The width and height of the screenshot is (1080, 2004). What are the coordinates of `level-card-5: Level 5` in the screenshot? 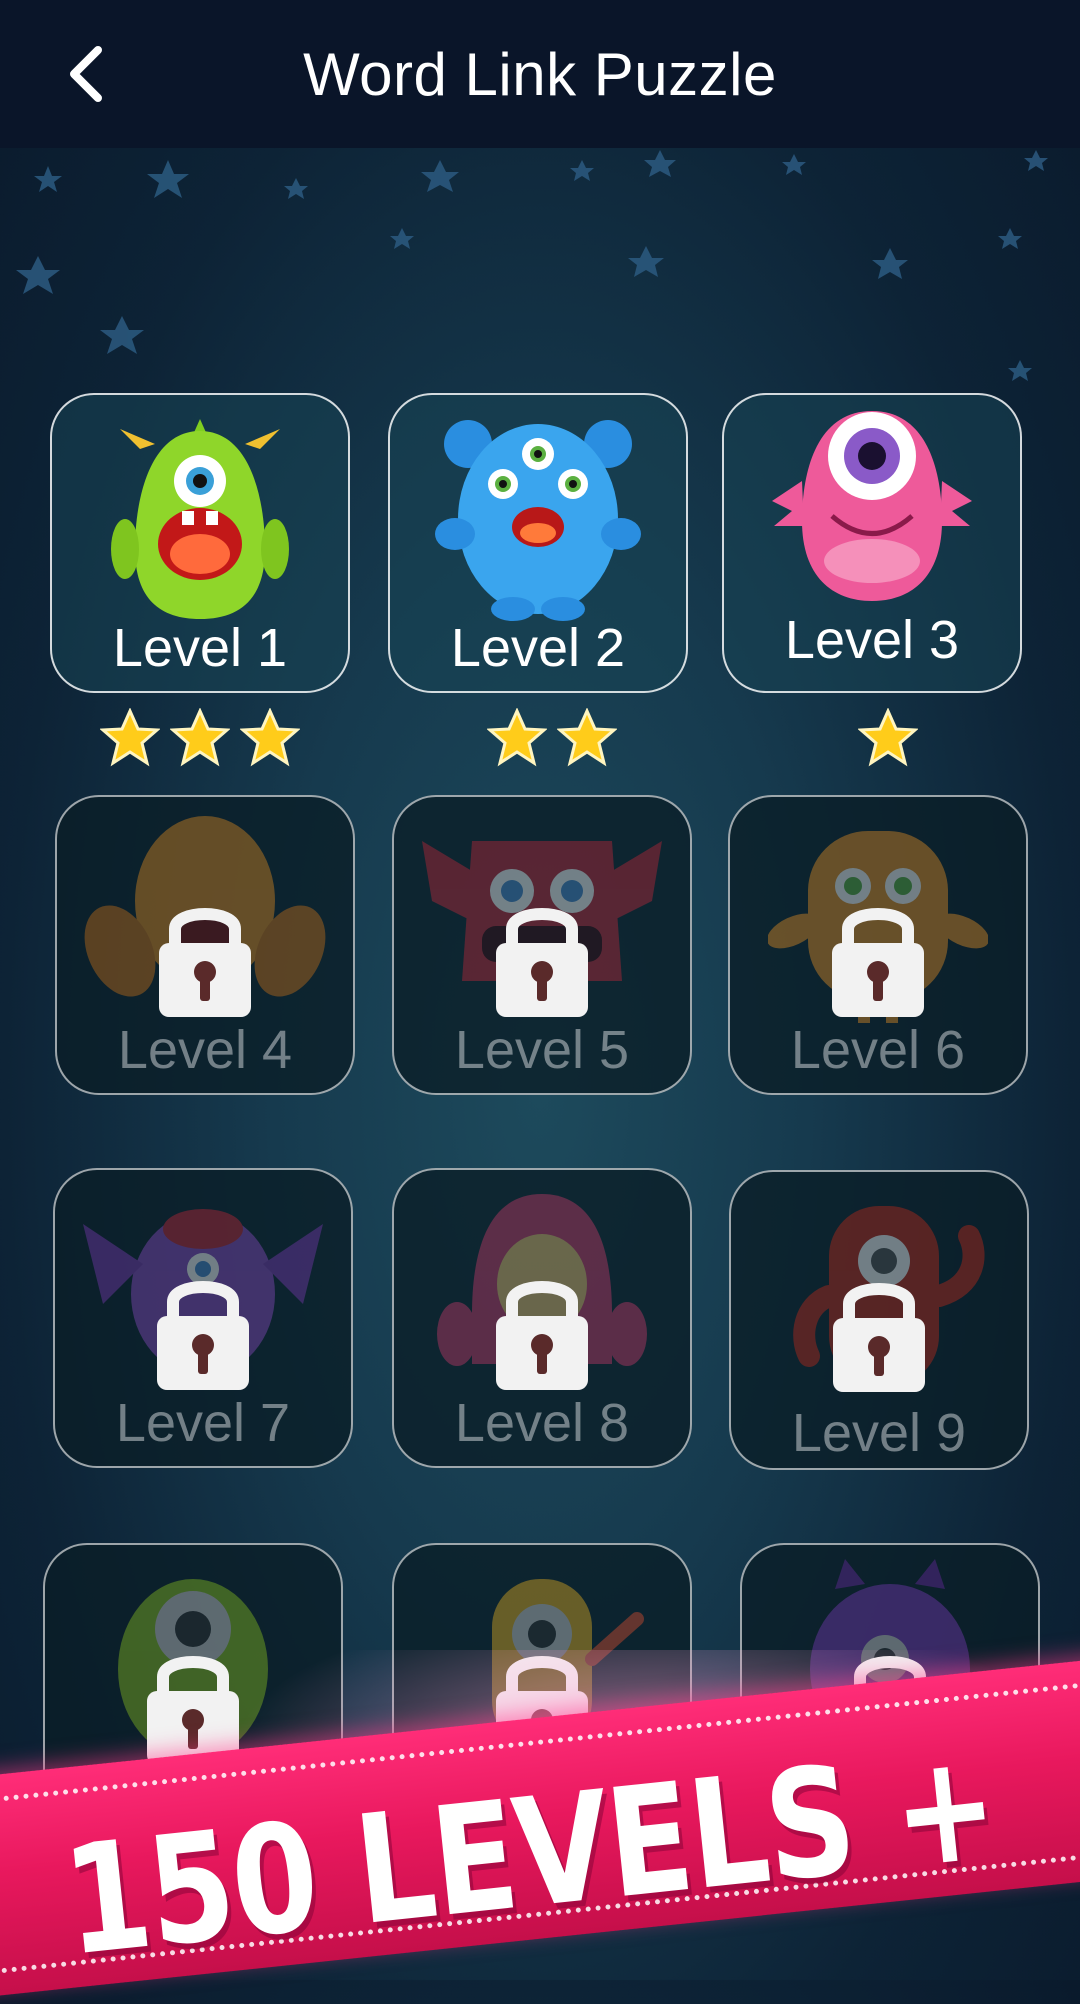 It's located at (542, 945).